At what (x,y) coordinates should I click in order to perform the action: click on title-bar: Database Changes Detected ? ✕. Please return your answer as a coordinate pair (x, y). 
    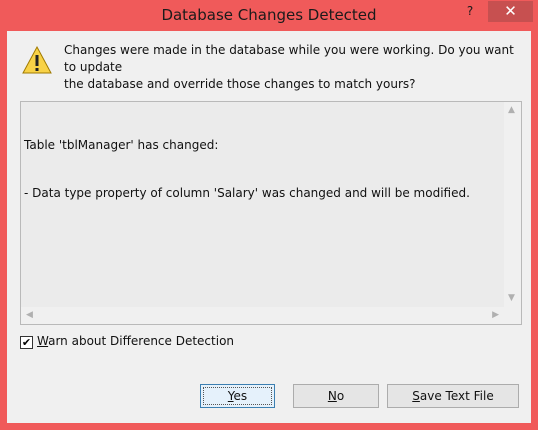
    Looking at the image, I should click on (269, 15).